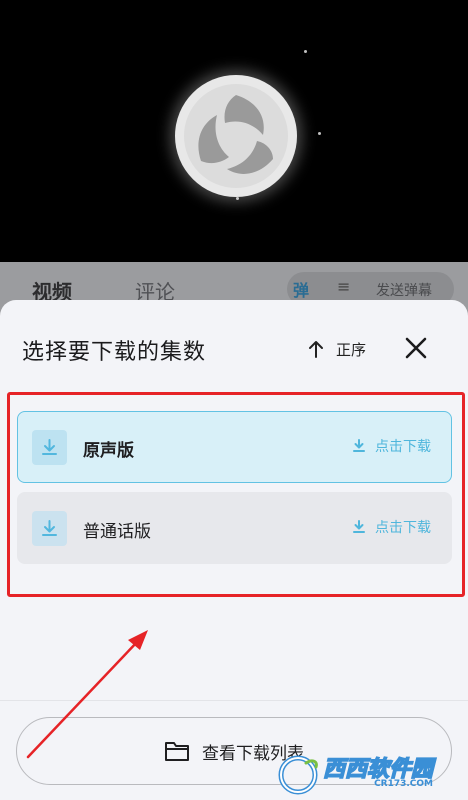 The image size is (468, 800). I want to click on option-label: 普通话版, so click(117, 532).